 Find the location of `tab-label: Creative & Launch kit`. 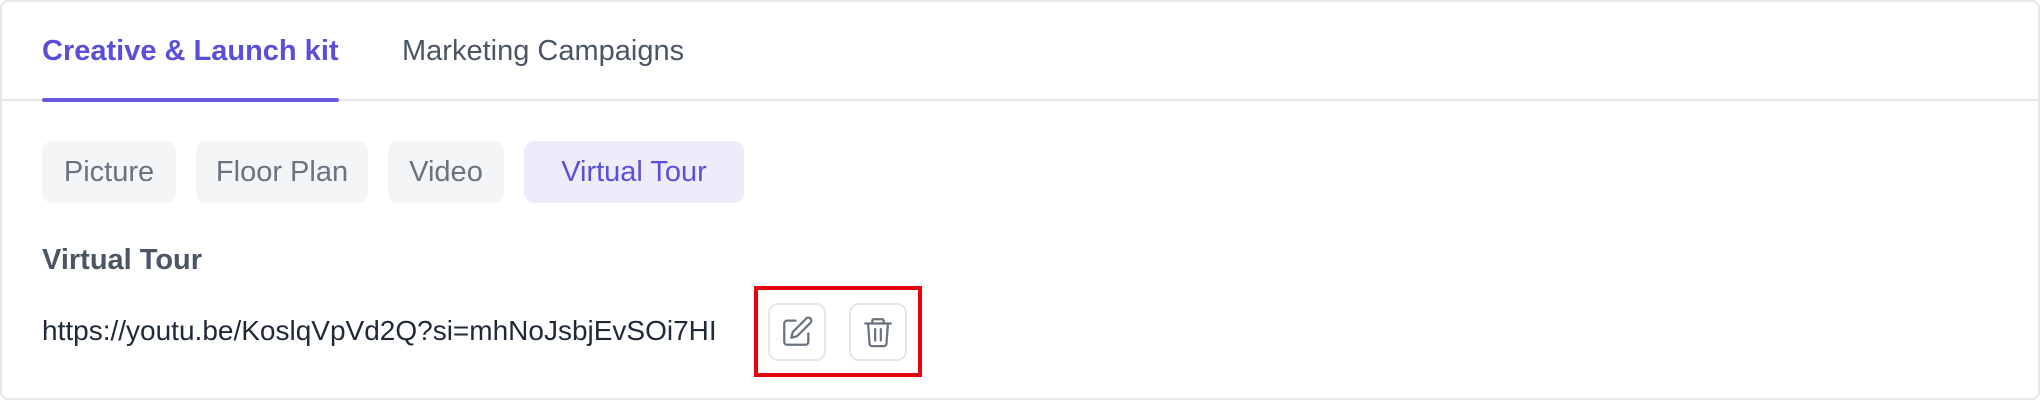

tab-label: Creative & Launch kit is located at coordinates (190, 51).